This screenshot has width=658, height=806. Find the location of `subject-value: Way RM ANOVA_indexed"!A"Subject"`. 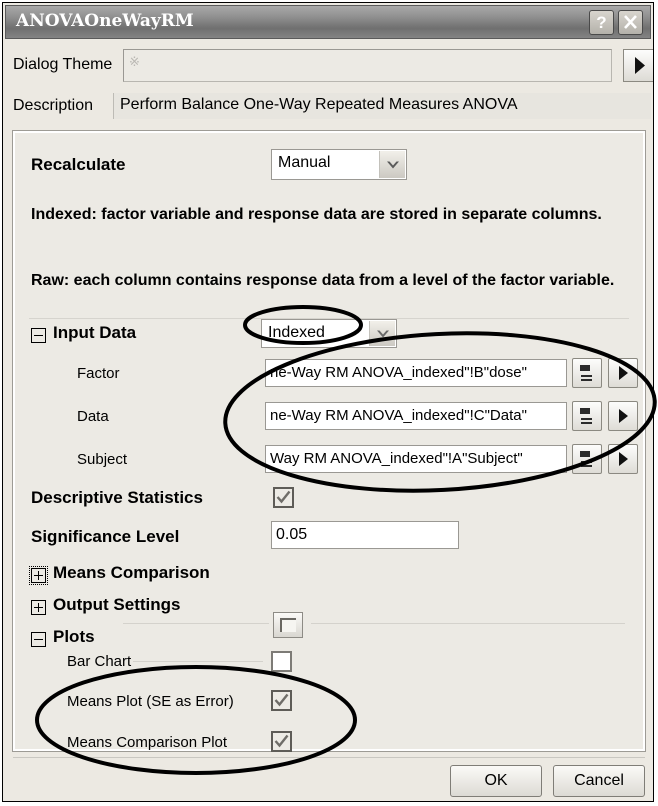

subject-value: Way RM ANOVA_indexed"!A"Subject" is located at coordinates (396, 458).